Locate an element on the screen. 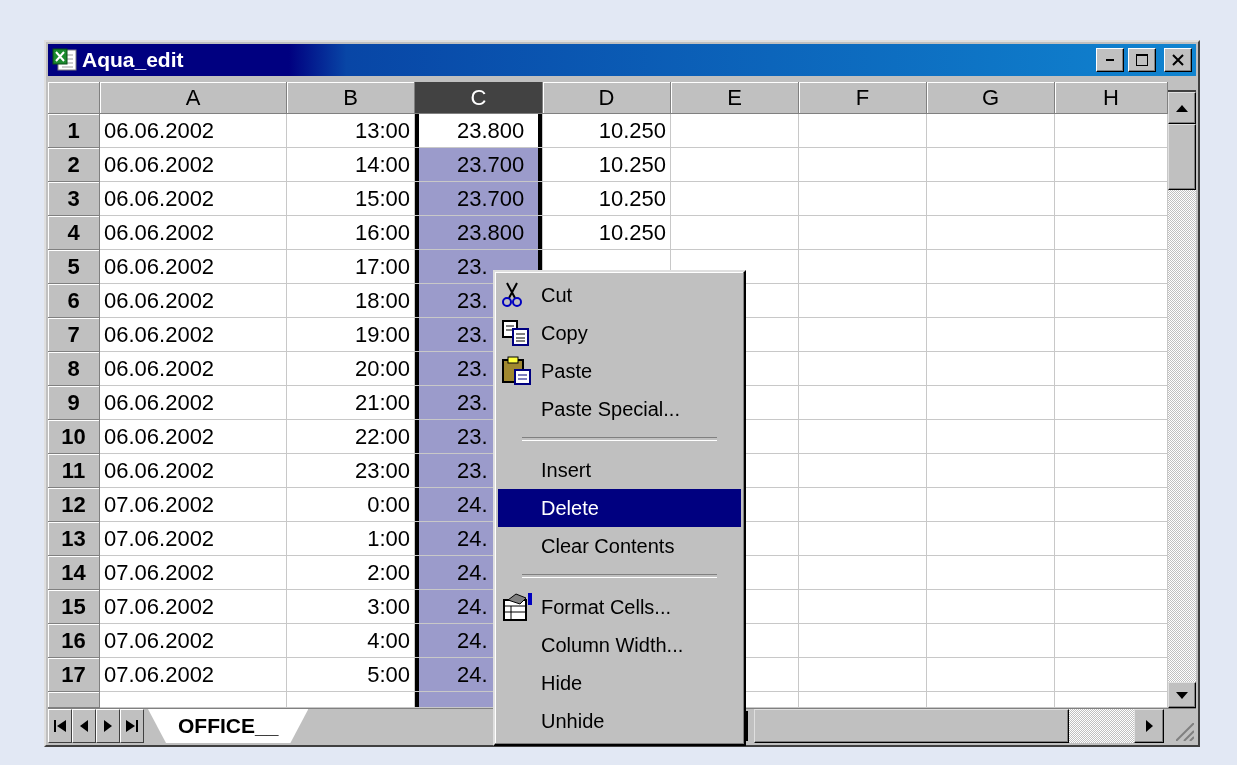 This screenshot has width=1237, height=765. row-header: 16 is located at coordinates (74, 641).